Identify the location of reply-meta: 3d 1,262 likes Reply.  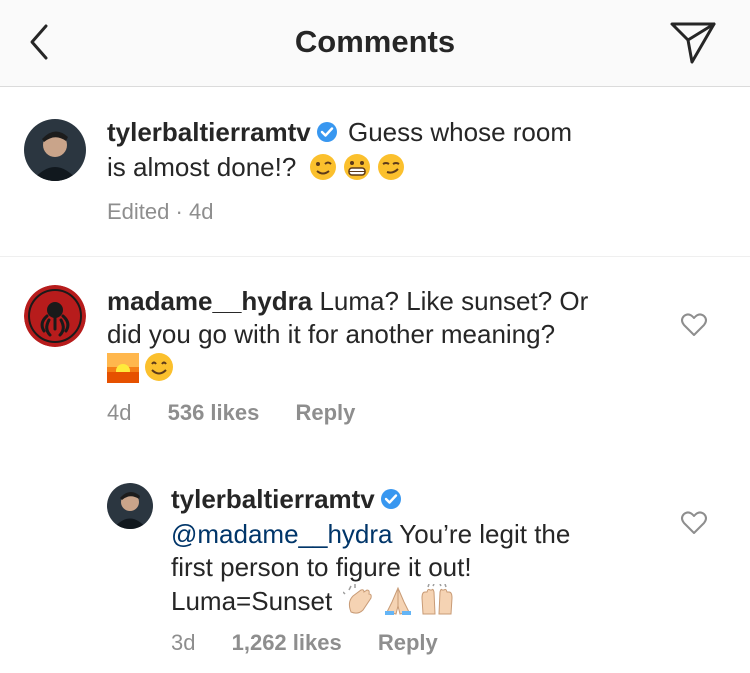
(304, 643).